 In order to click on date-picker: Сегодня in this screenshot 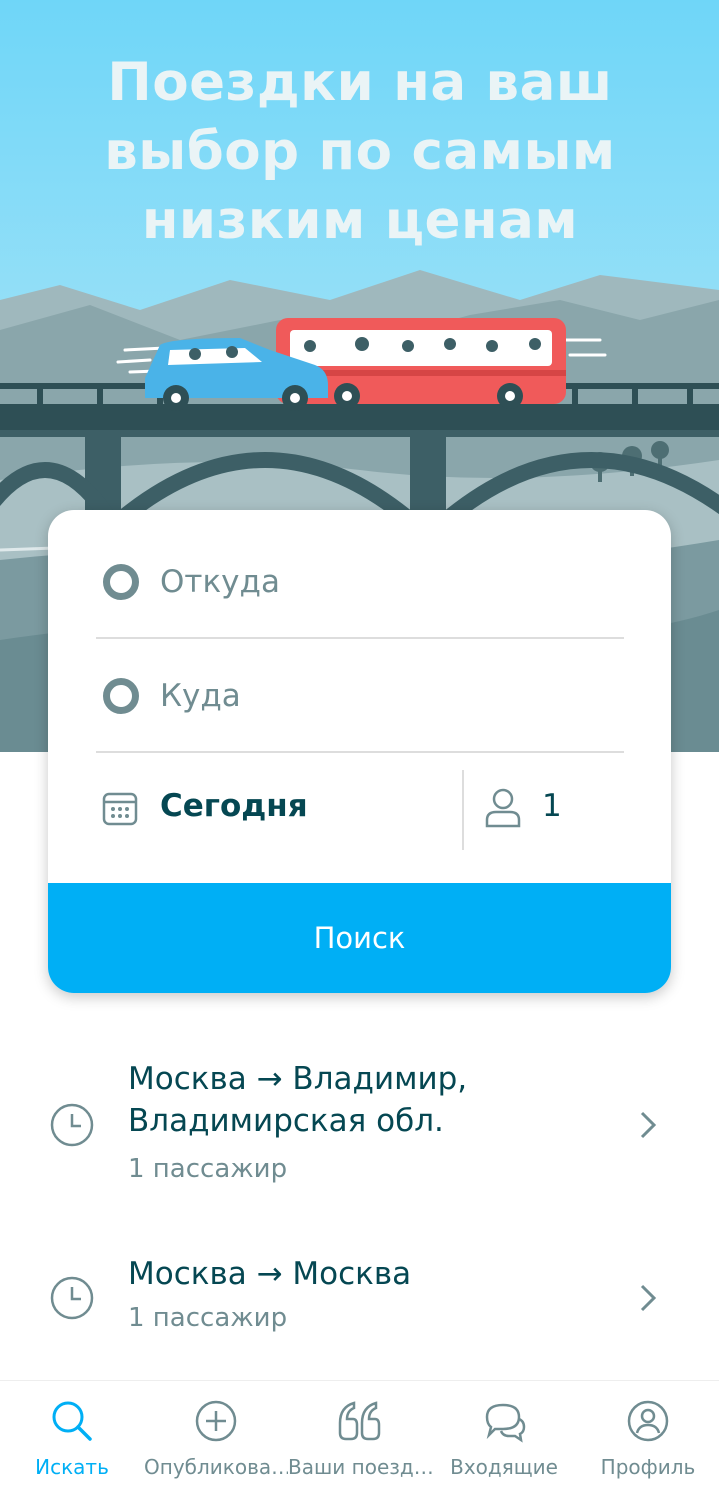, I will do `click(254, 810)`.